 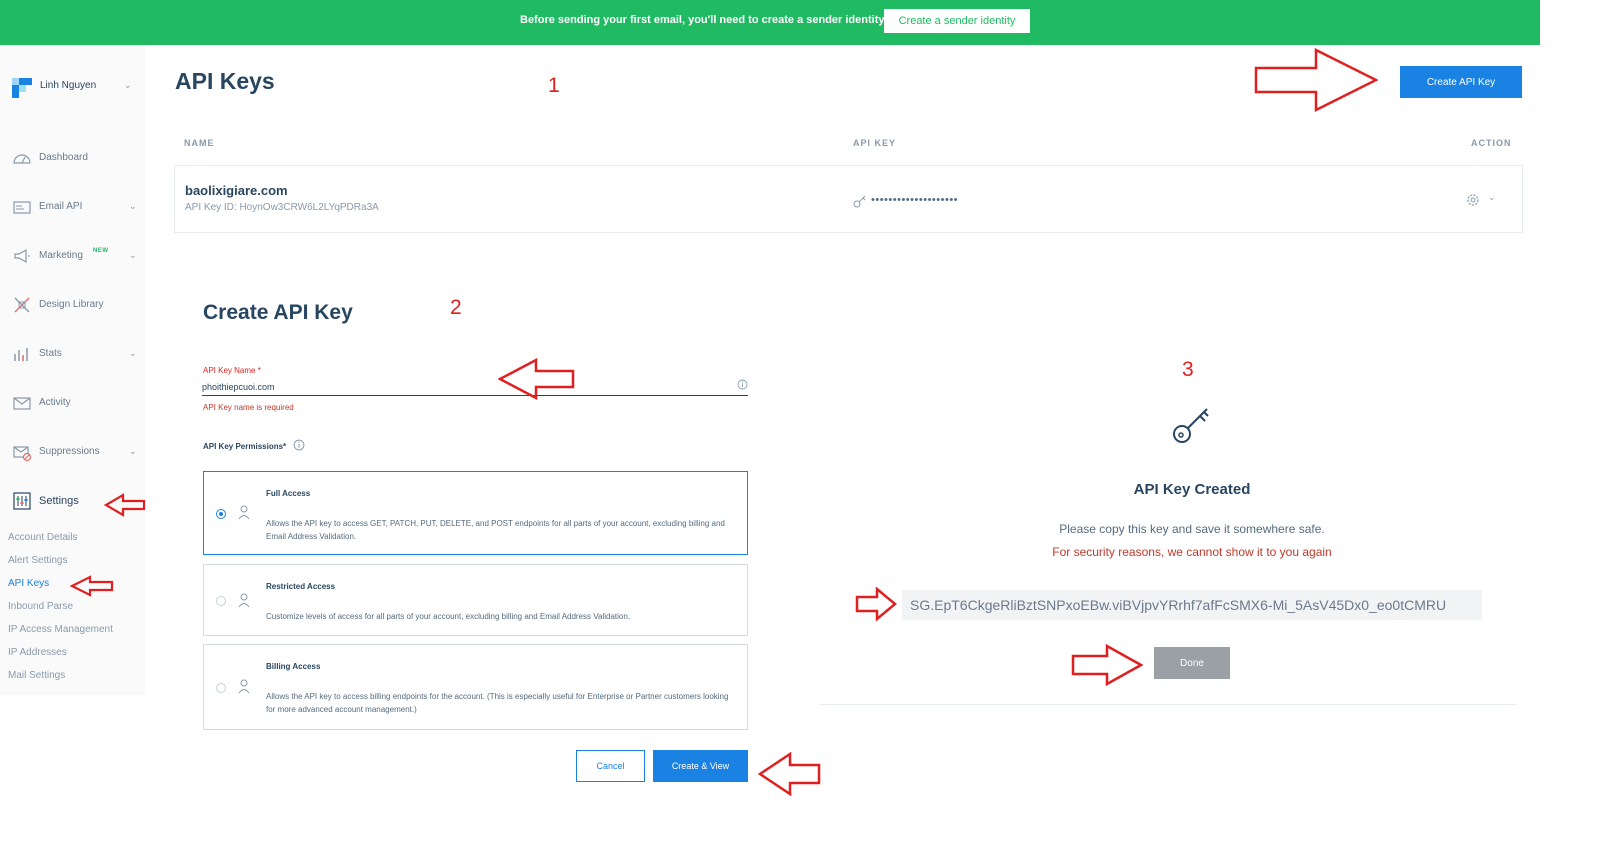 I want to click on api-key-name-error: API Key name is required, so click(x=248, y=407).